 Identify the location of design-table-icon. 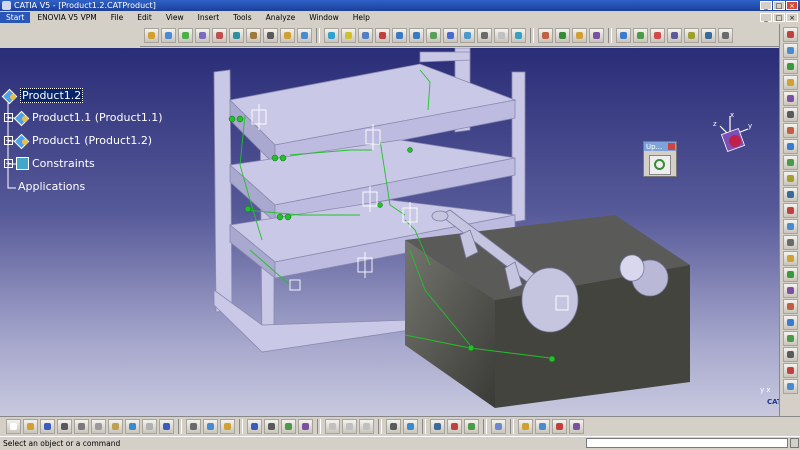
(254, 426).